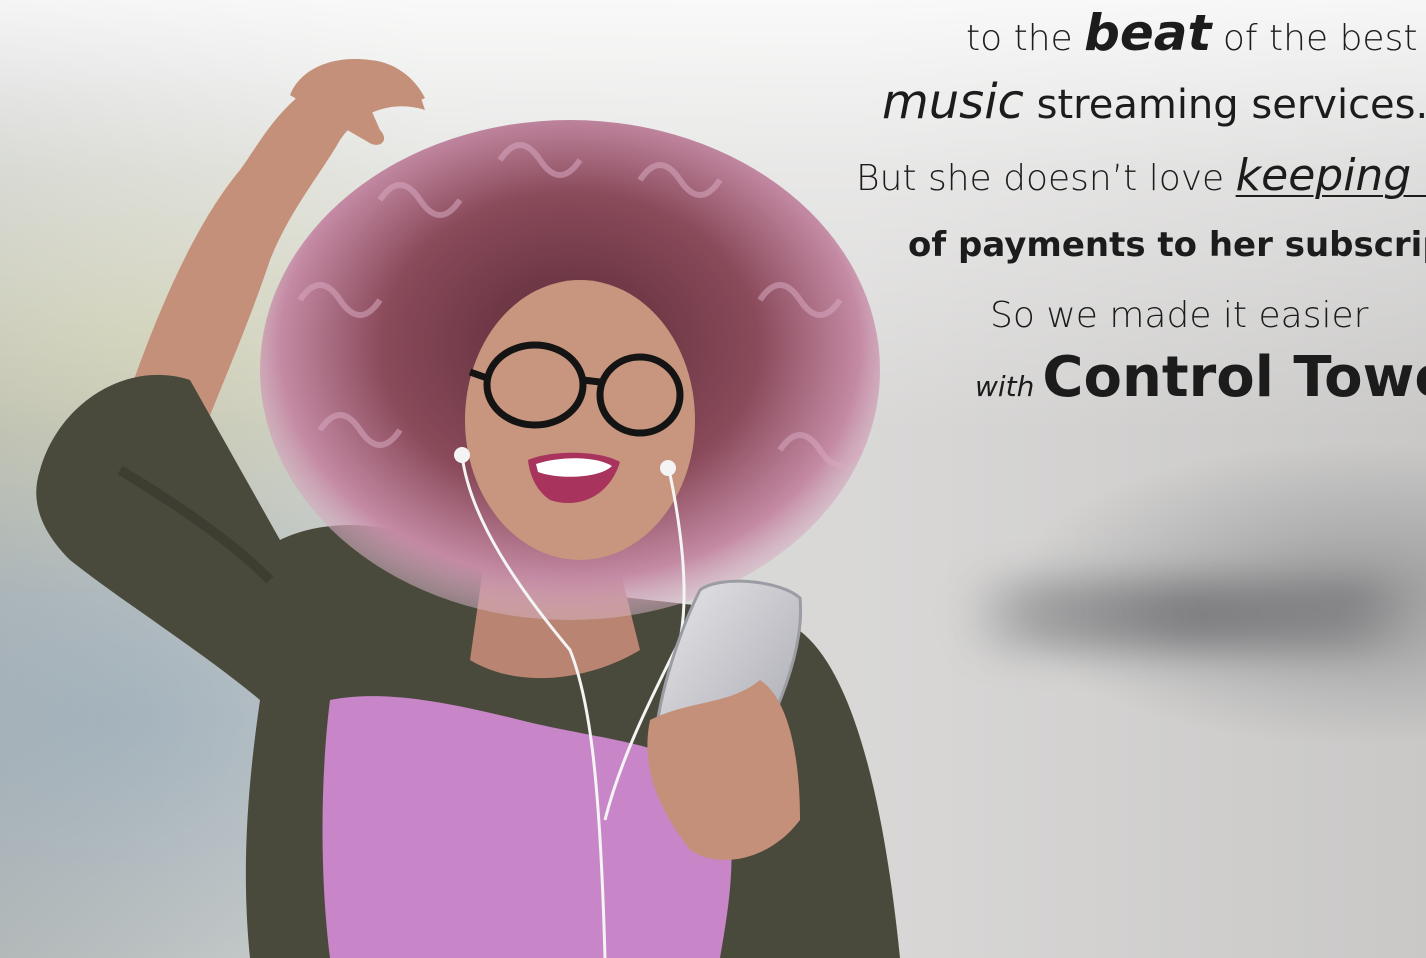  I want to click on line-2-suffix: streaming services., so click(1224, 105).